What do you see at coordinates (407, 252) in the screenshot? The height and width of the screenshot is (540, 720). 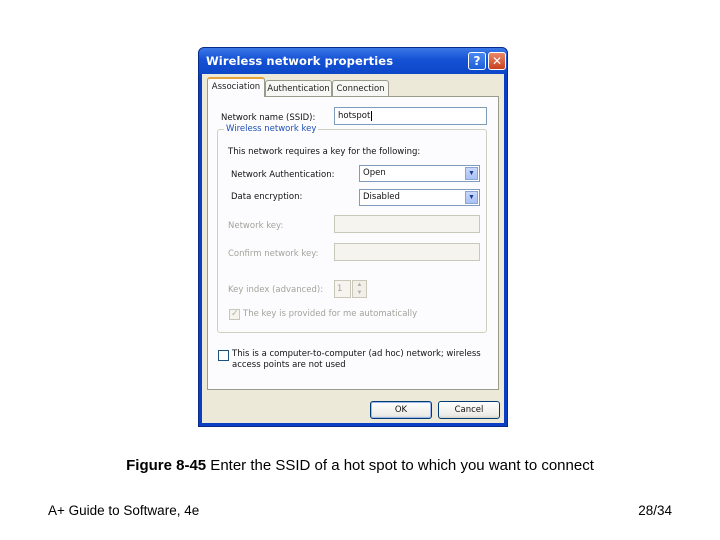 I see `confirm-key-input` at bounding box center [407, 252].